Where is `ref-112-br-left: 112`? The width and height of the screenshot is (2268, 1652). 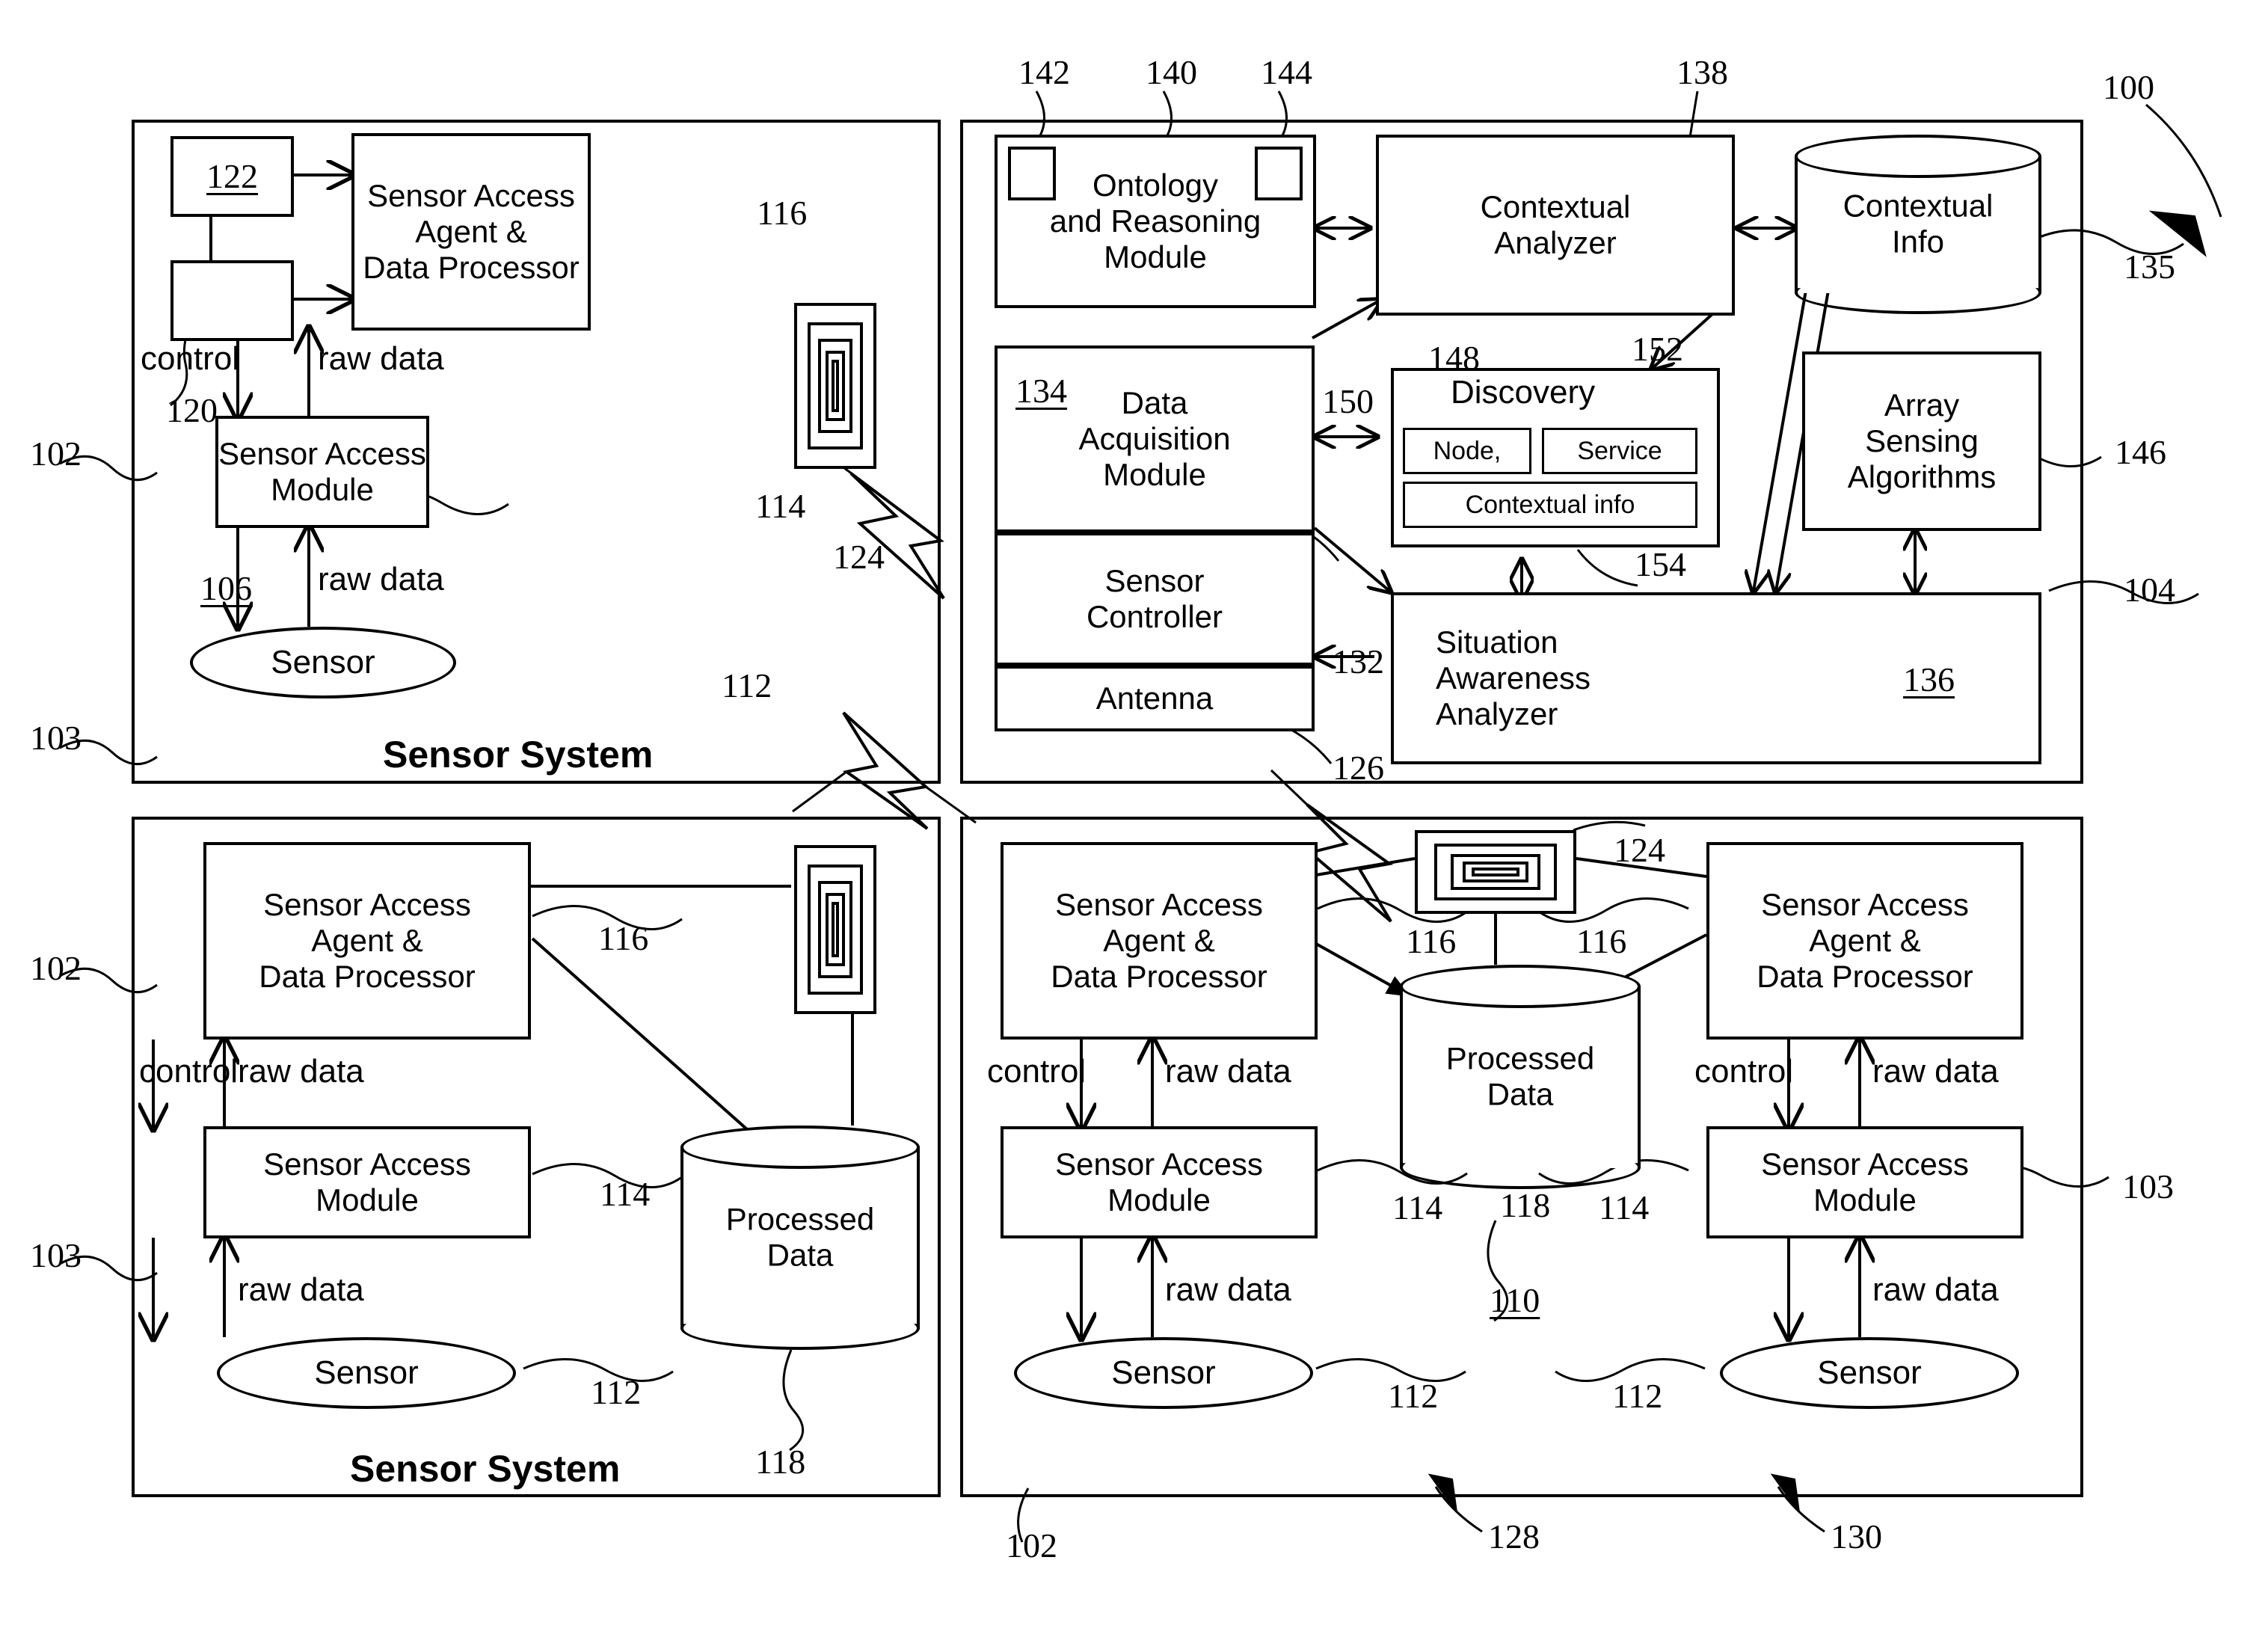 ref-112-br-left: 112 is located at coordinates (1413, 1396).